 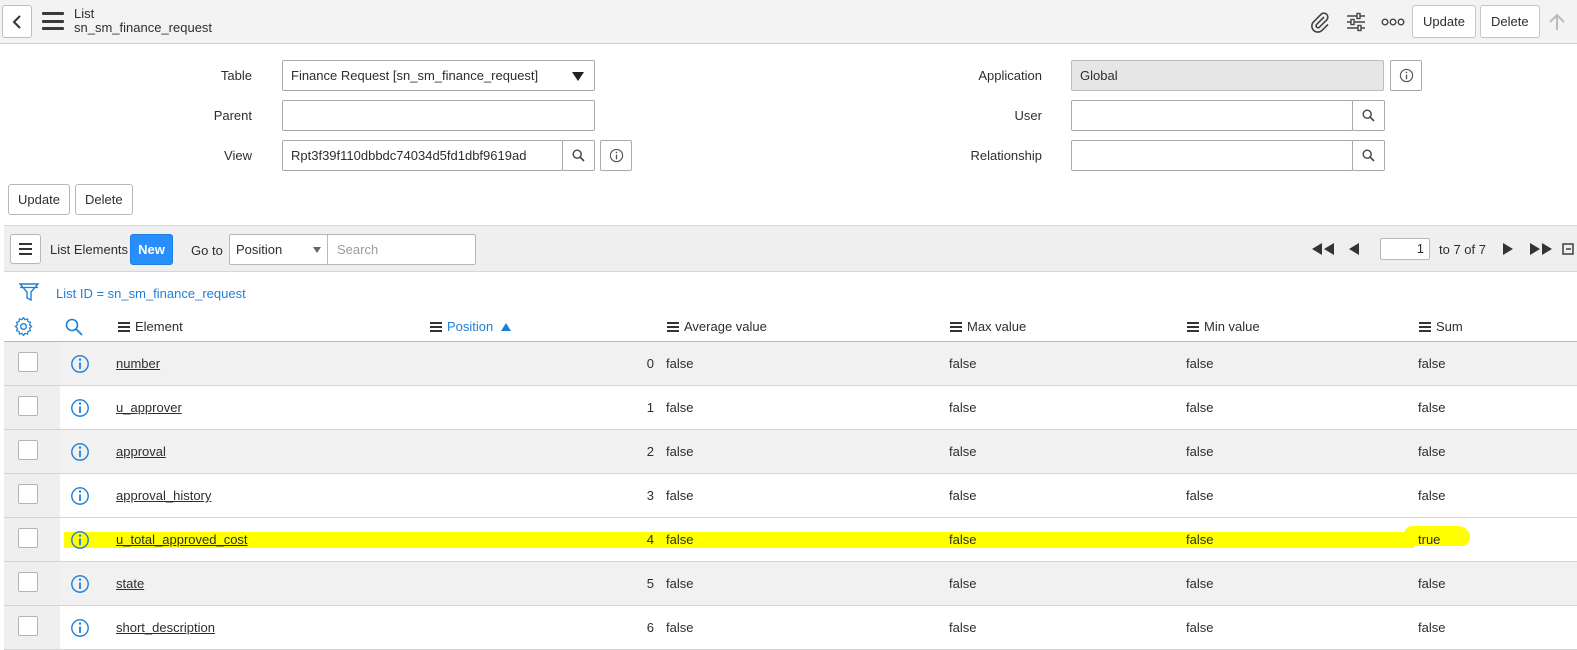 I want to click on relationship-label: Relationship, so click(x=1006, y=155).